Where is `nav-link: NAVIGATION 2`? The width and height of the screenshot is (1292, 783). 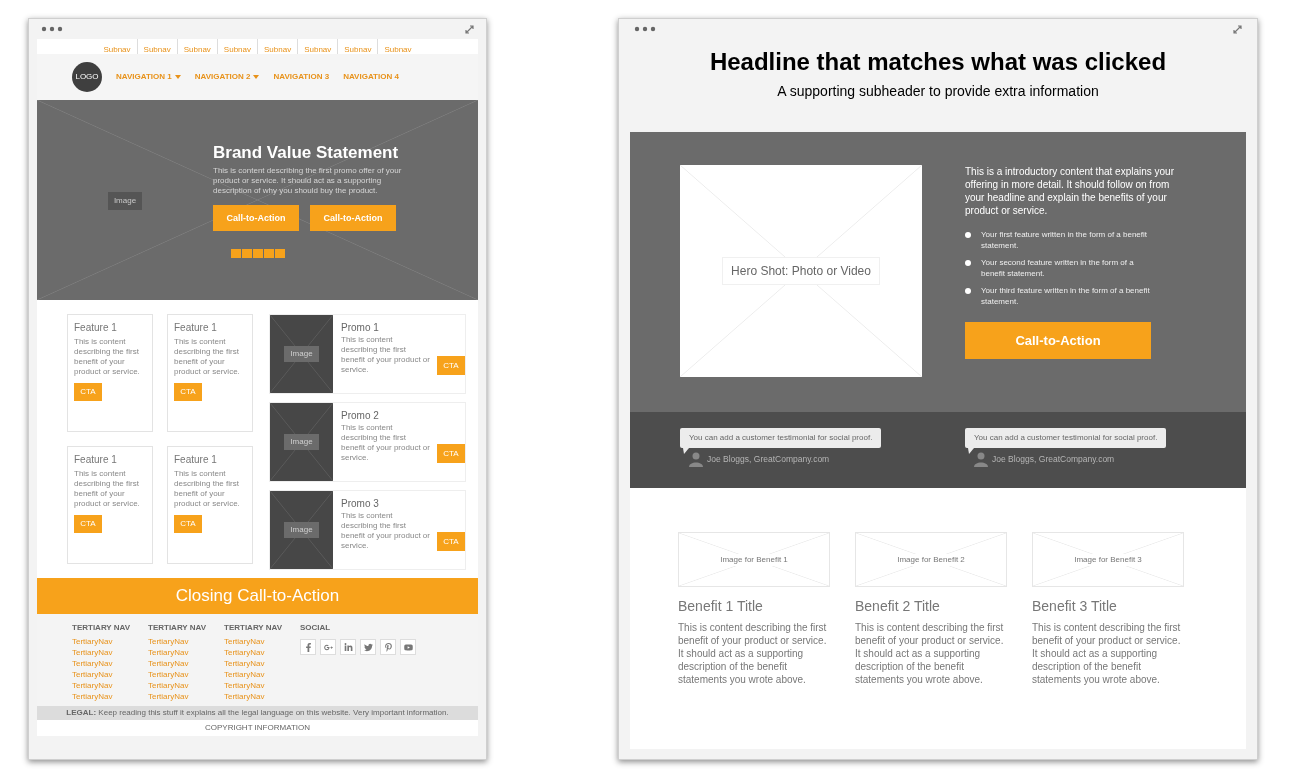
nav-link: NAVIGATION 2 is located at coordinates (227, 77).